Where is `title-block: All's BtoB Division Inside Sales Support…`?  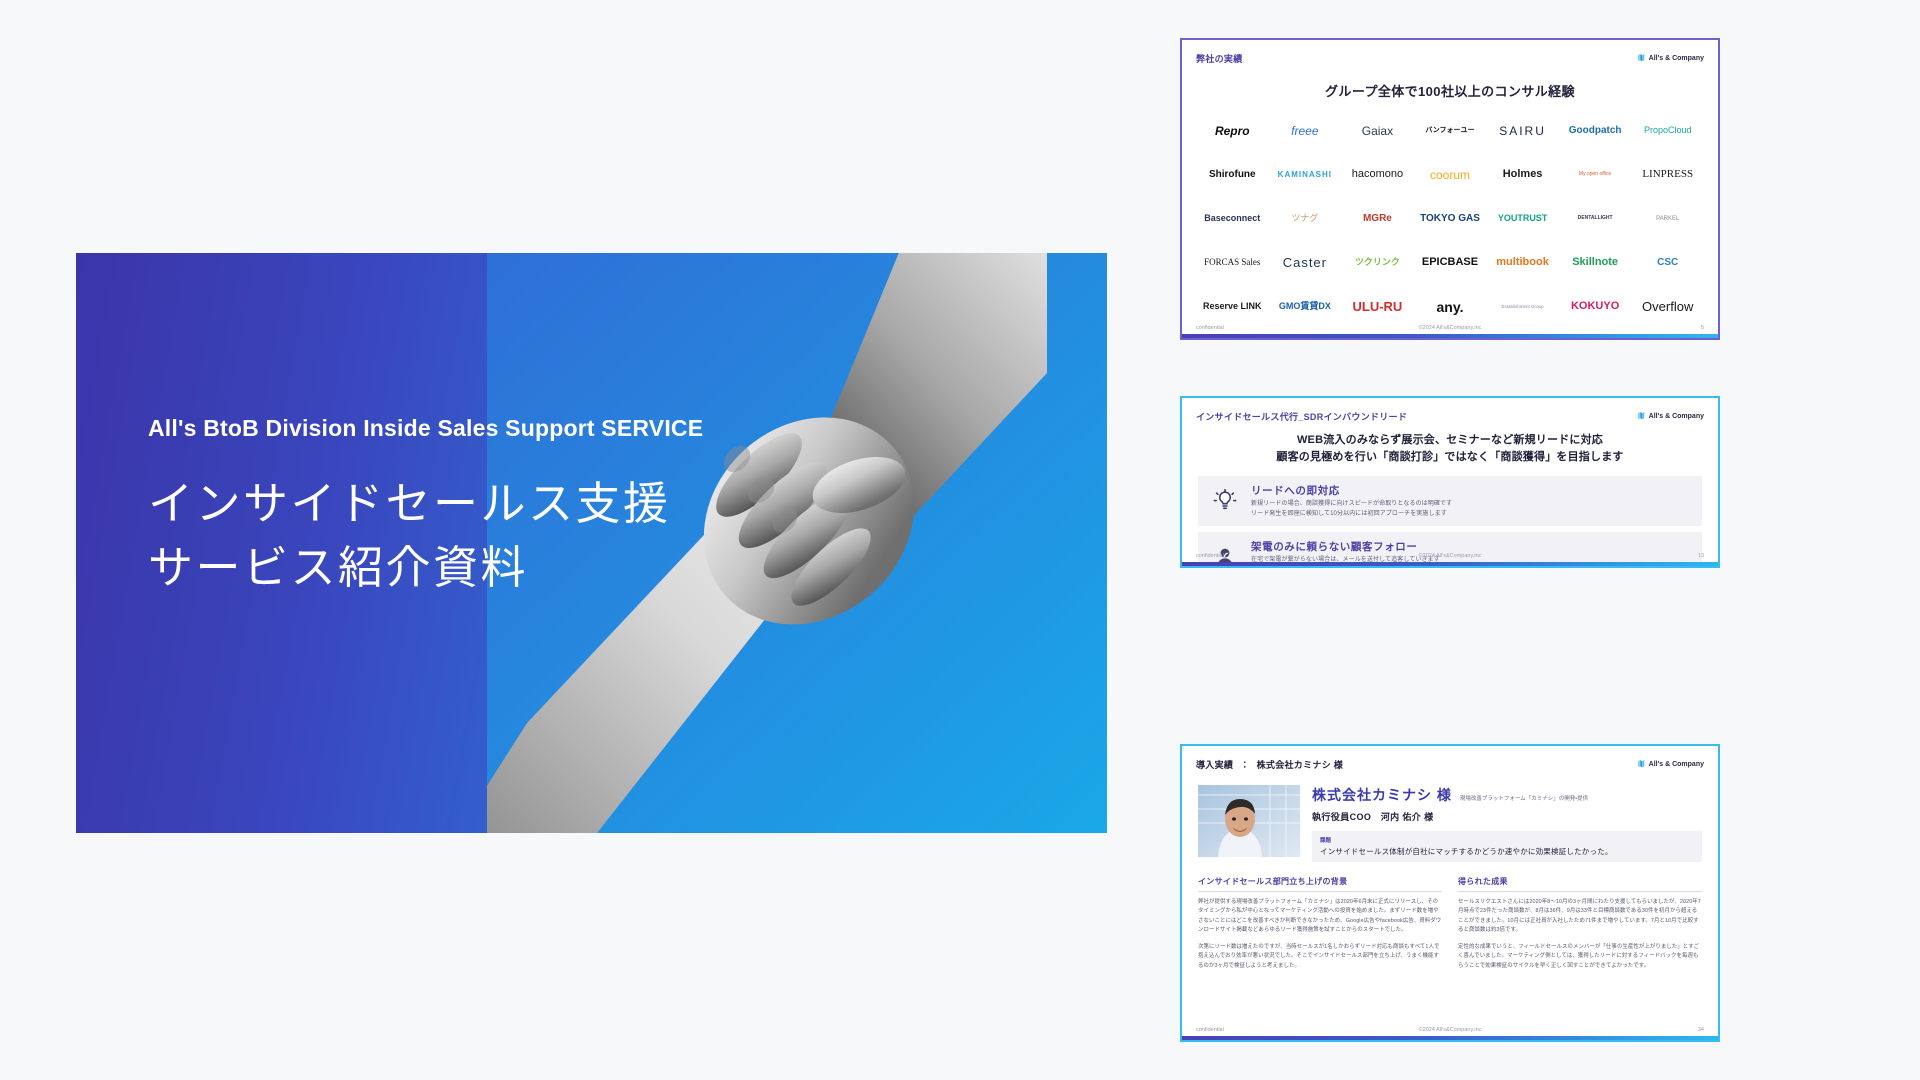
title-block: All's BtoB Division Inside Sales Support… is located at coordinates (425, 507).